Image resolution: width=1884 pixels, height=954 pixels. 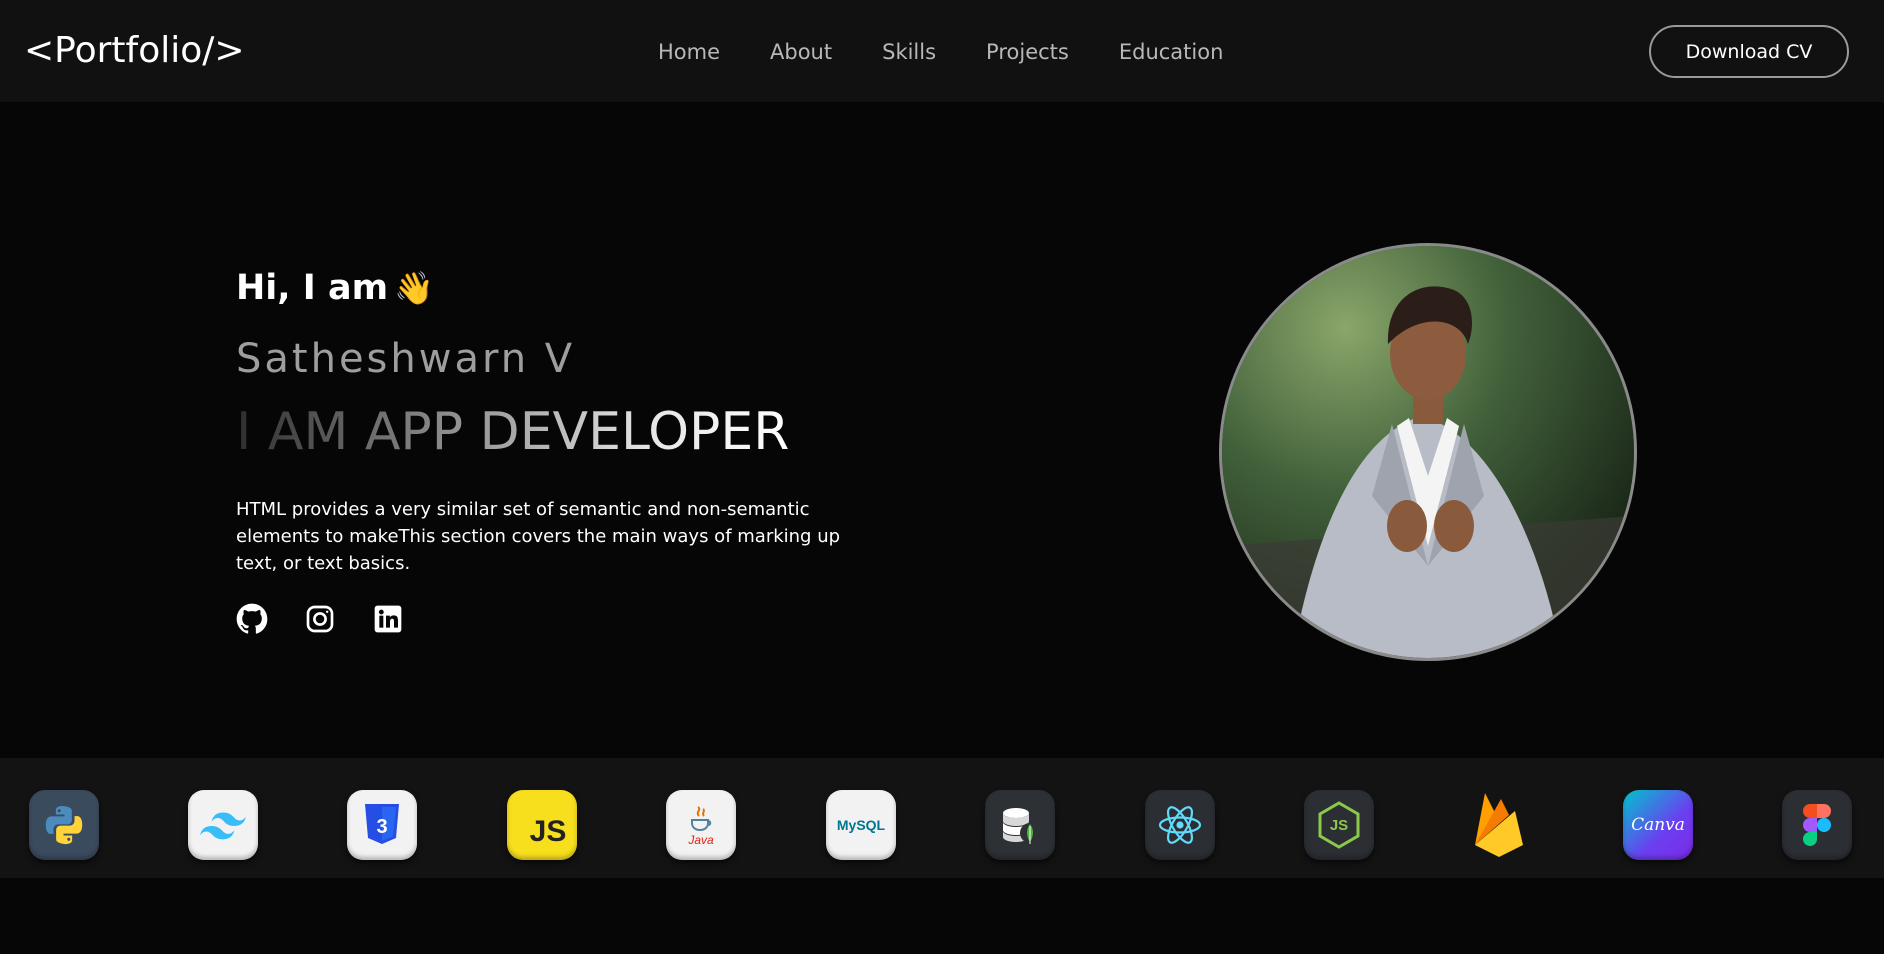 I want to click on mysql-icon: MySQL, so click(x=861, y=825).